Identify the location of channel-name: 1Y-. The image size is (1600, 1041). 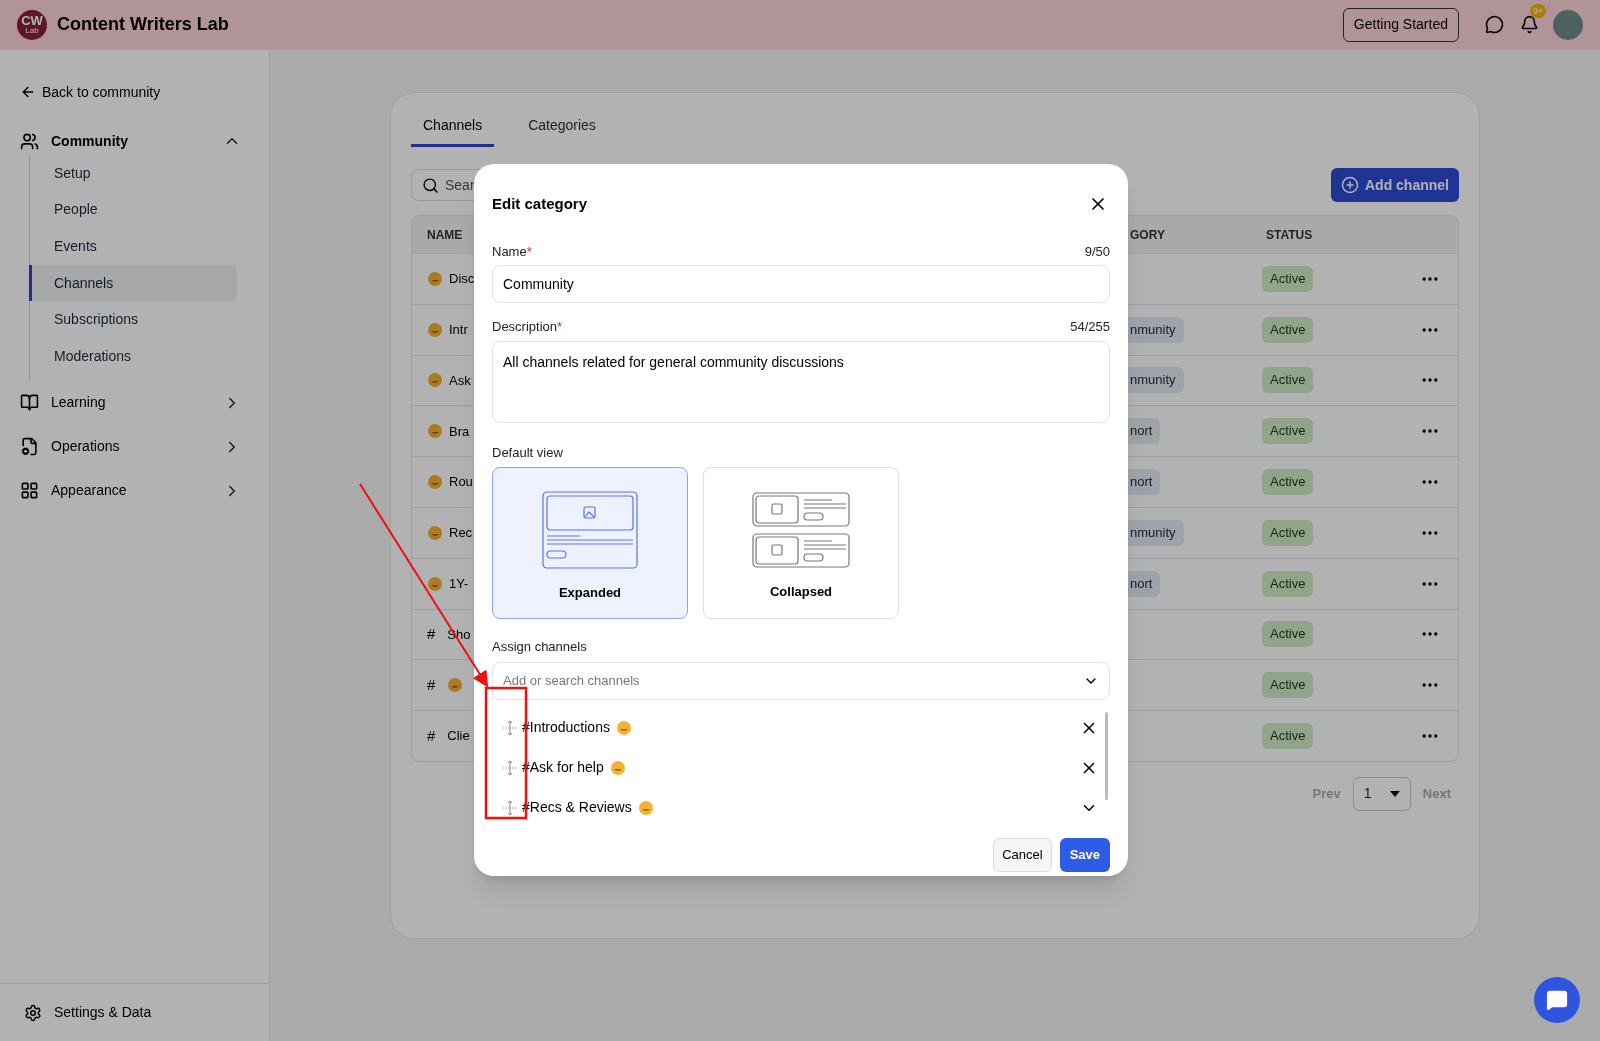
(459, 583).